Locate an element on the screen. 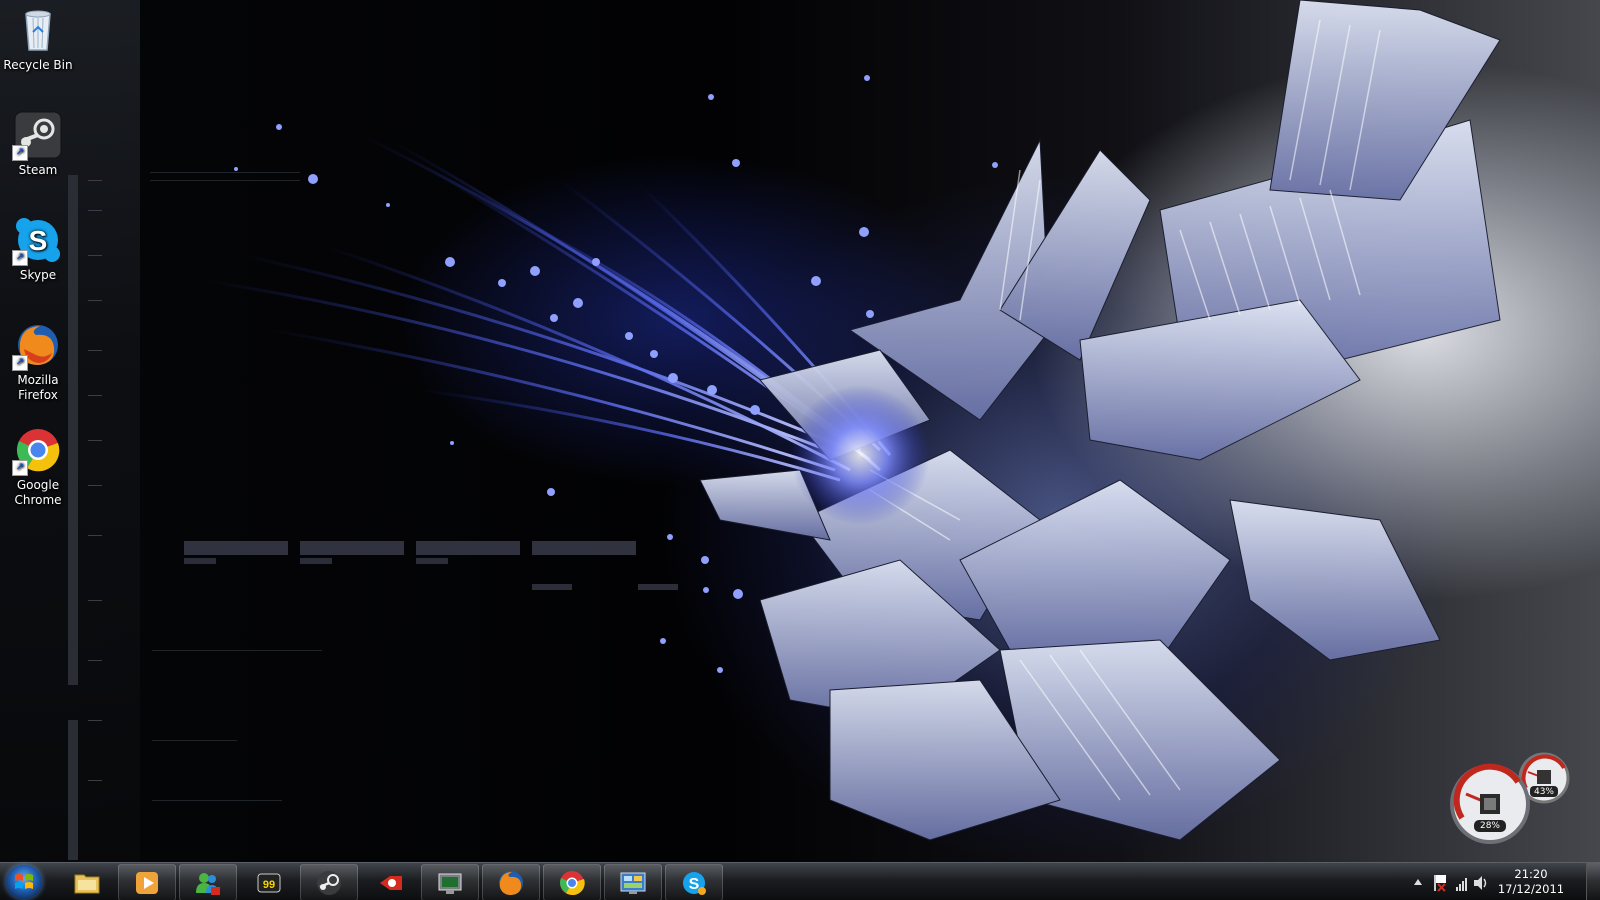  taskbar-fraps: 99 is located at coordinates (269, 882).